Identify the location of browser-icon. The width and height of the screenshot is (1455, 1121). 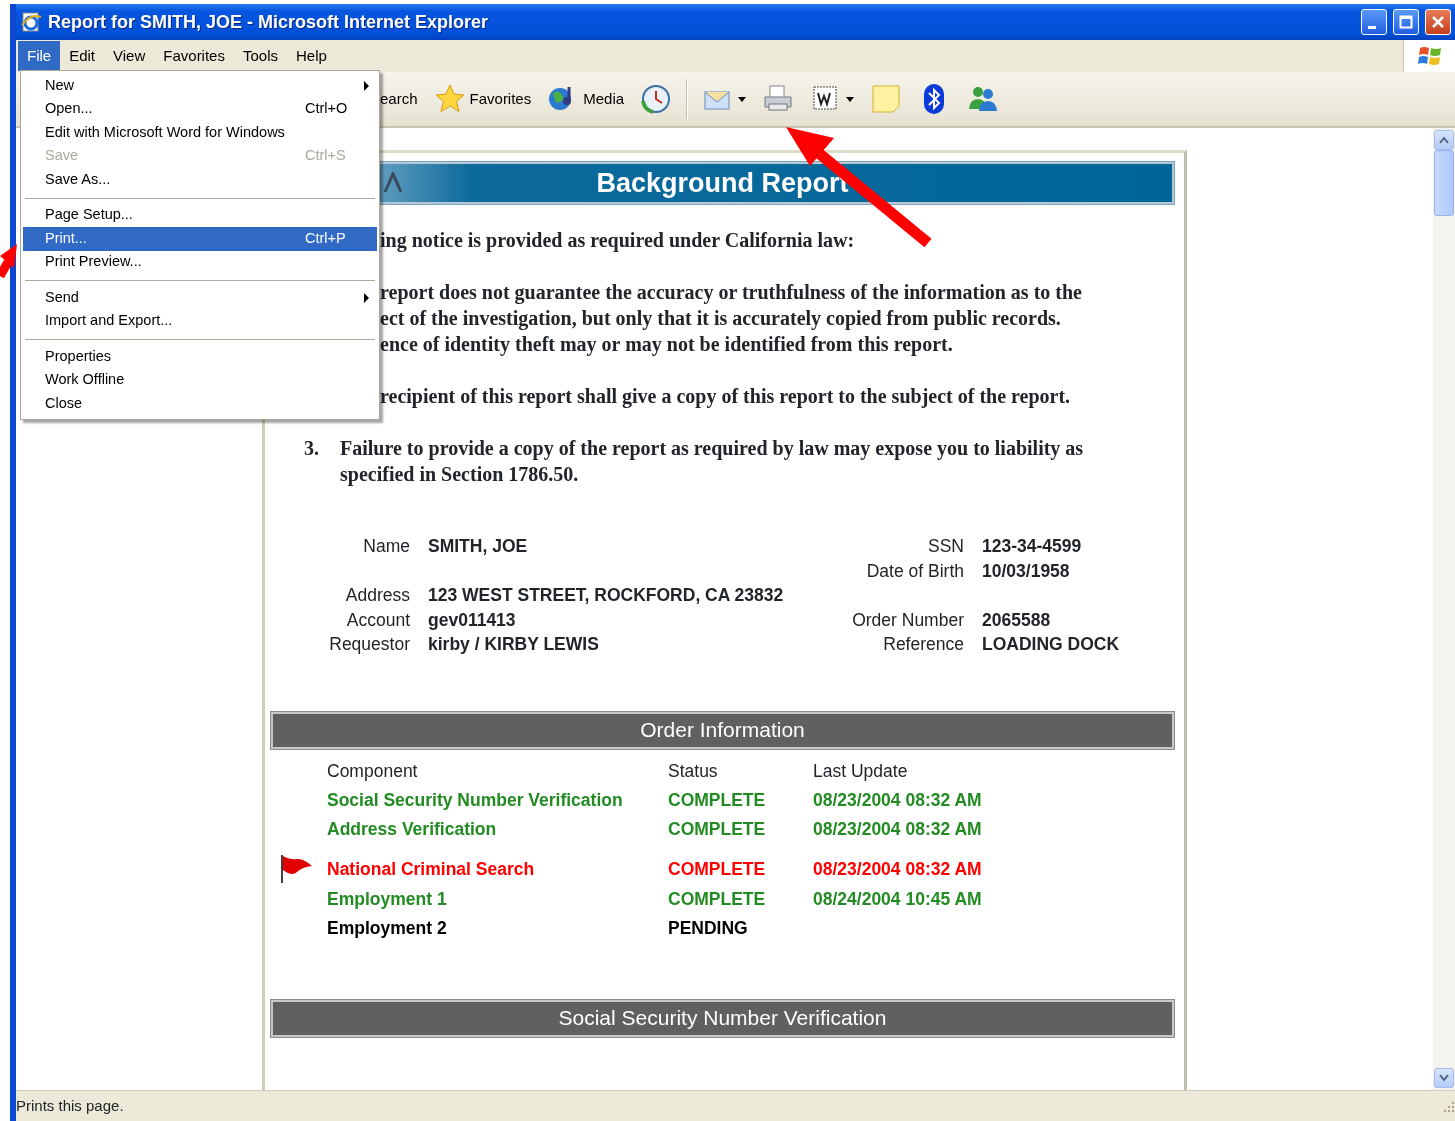
(31, 22).